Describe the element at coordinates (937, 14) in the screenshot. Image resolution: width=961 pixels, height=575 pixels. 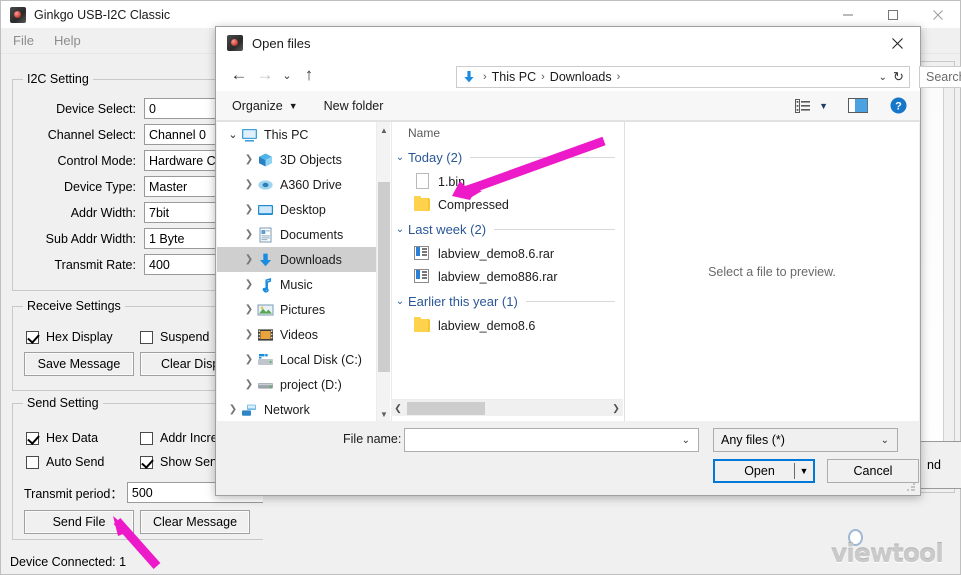
I see `close-button` at that location.